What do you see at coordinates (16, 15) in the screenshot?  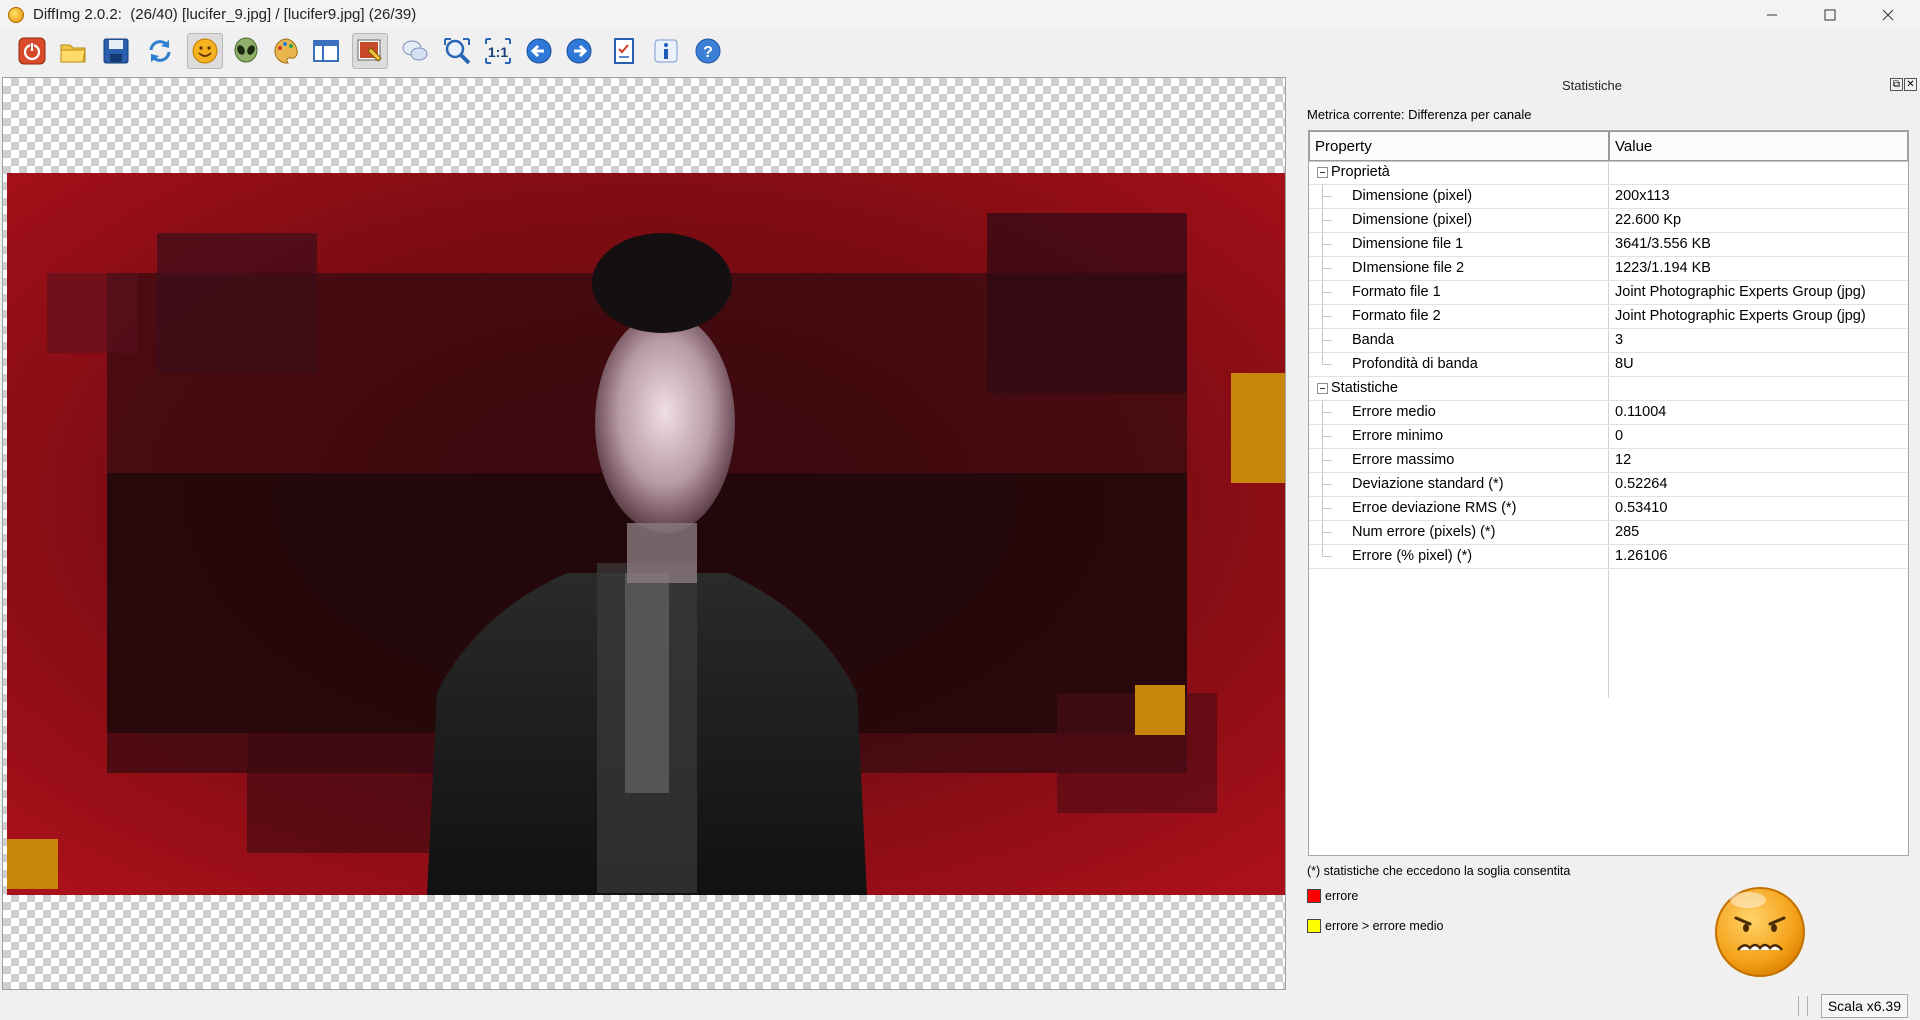 I see `app-icon` at bounding box center [16, 15].